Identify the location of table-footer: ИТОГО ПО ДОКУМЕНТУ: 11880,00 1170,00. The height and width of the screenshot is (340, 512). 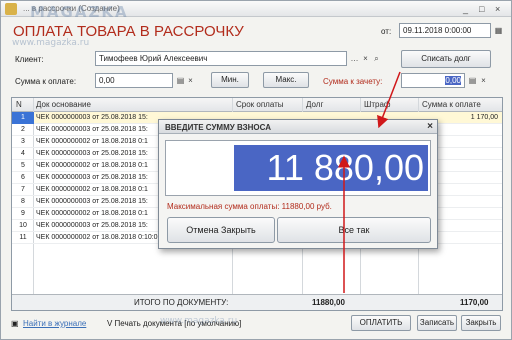
(257, 302).